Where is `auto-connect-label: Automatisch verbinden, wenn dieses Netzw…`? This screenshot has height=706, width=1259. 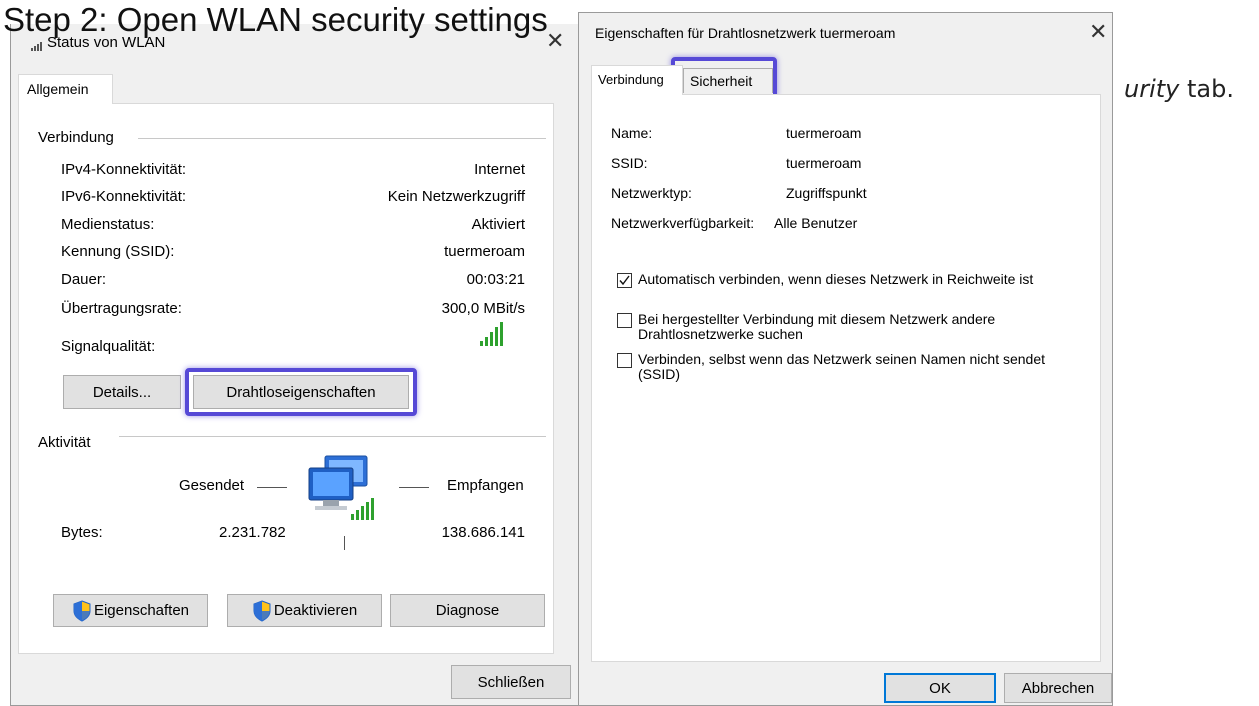 auto-connect-label: Automatisch verbinden, wenn dieses Netzw… is located at coordinates (836, 279).